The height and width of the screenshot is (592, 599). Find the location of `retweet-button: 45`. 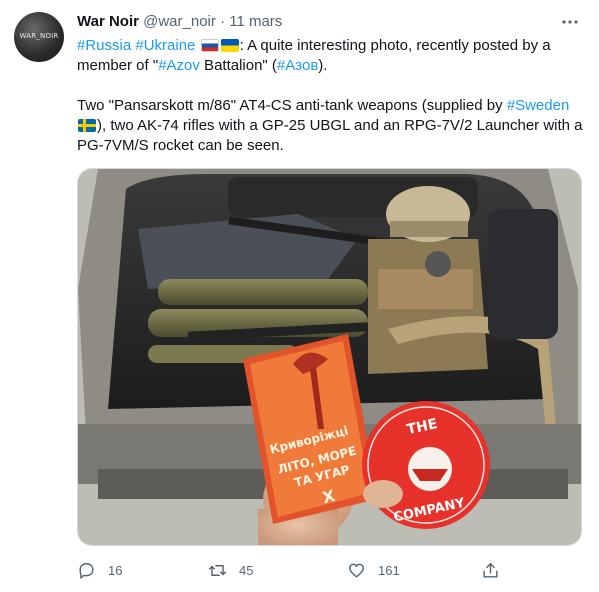

retweet-button: 45 is located at coordinates (230, 570).